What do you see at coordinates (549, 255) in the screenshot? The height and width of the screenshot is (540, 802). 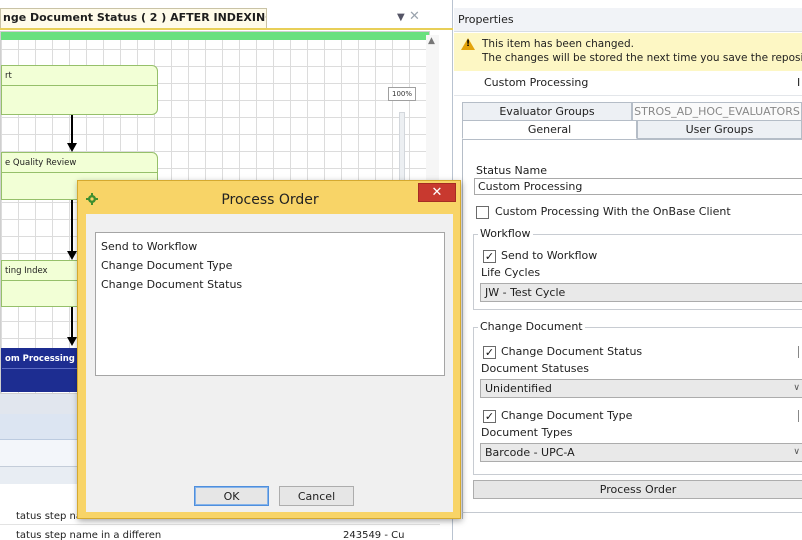 I see `send-to-workflow-label: Send to Workflow` at bounding box center [549, 255].